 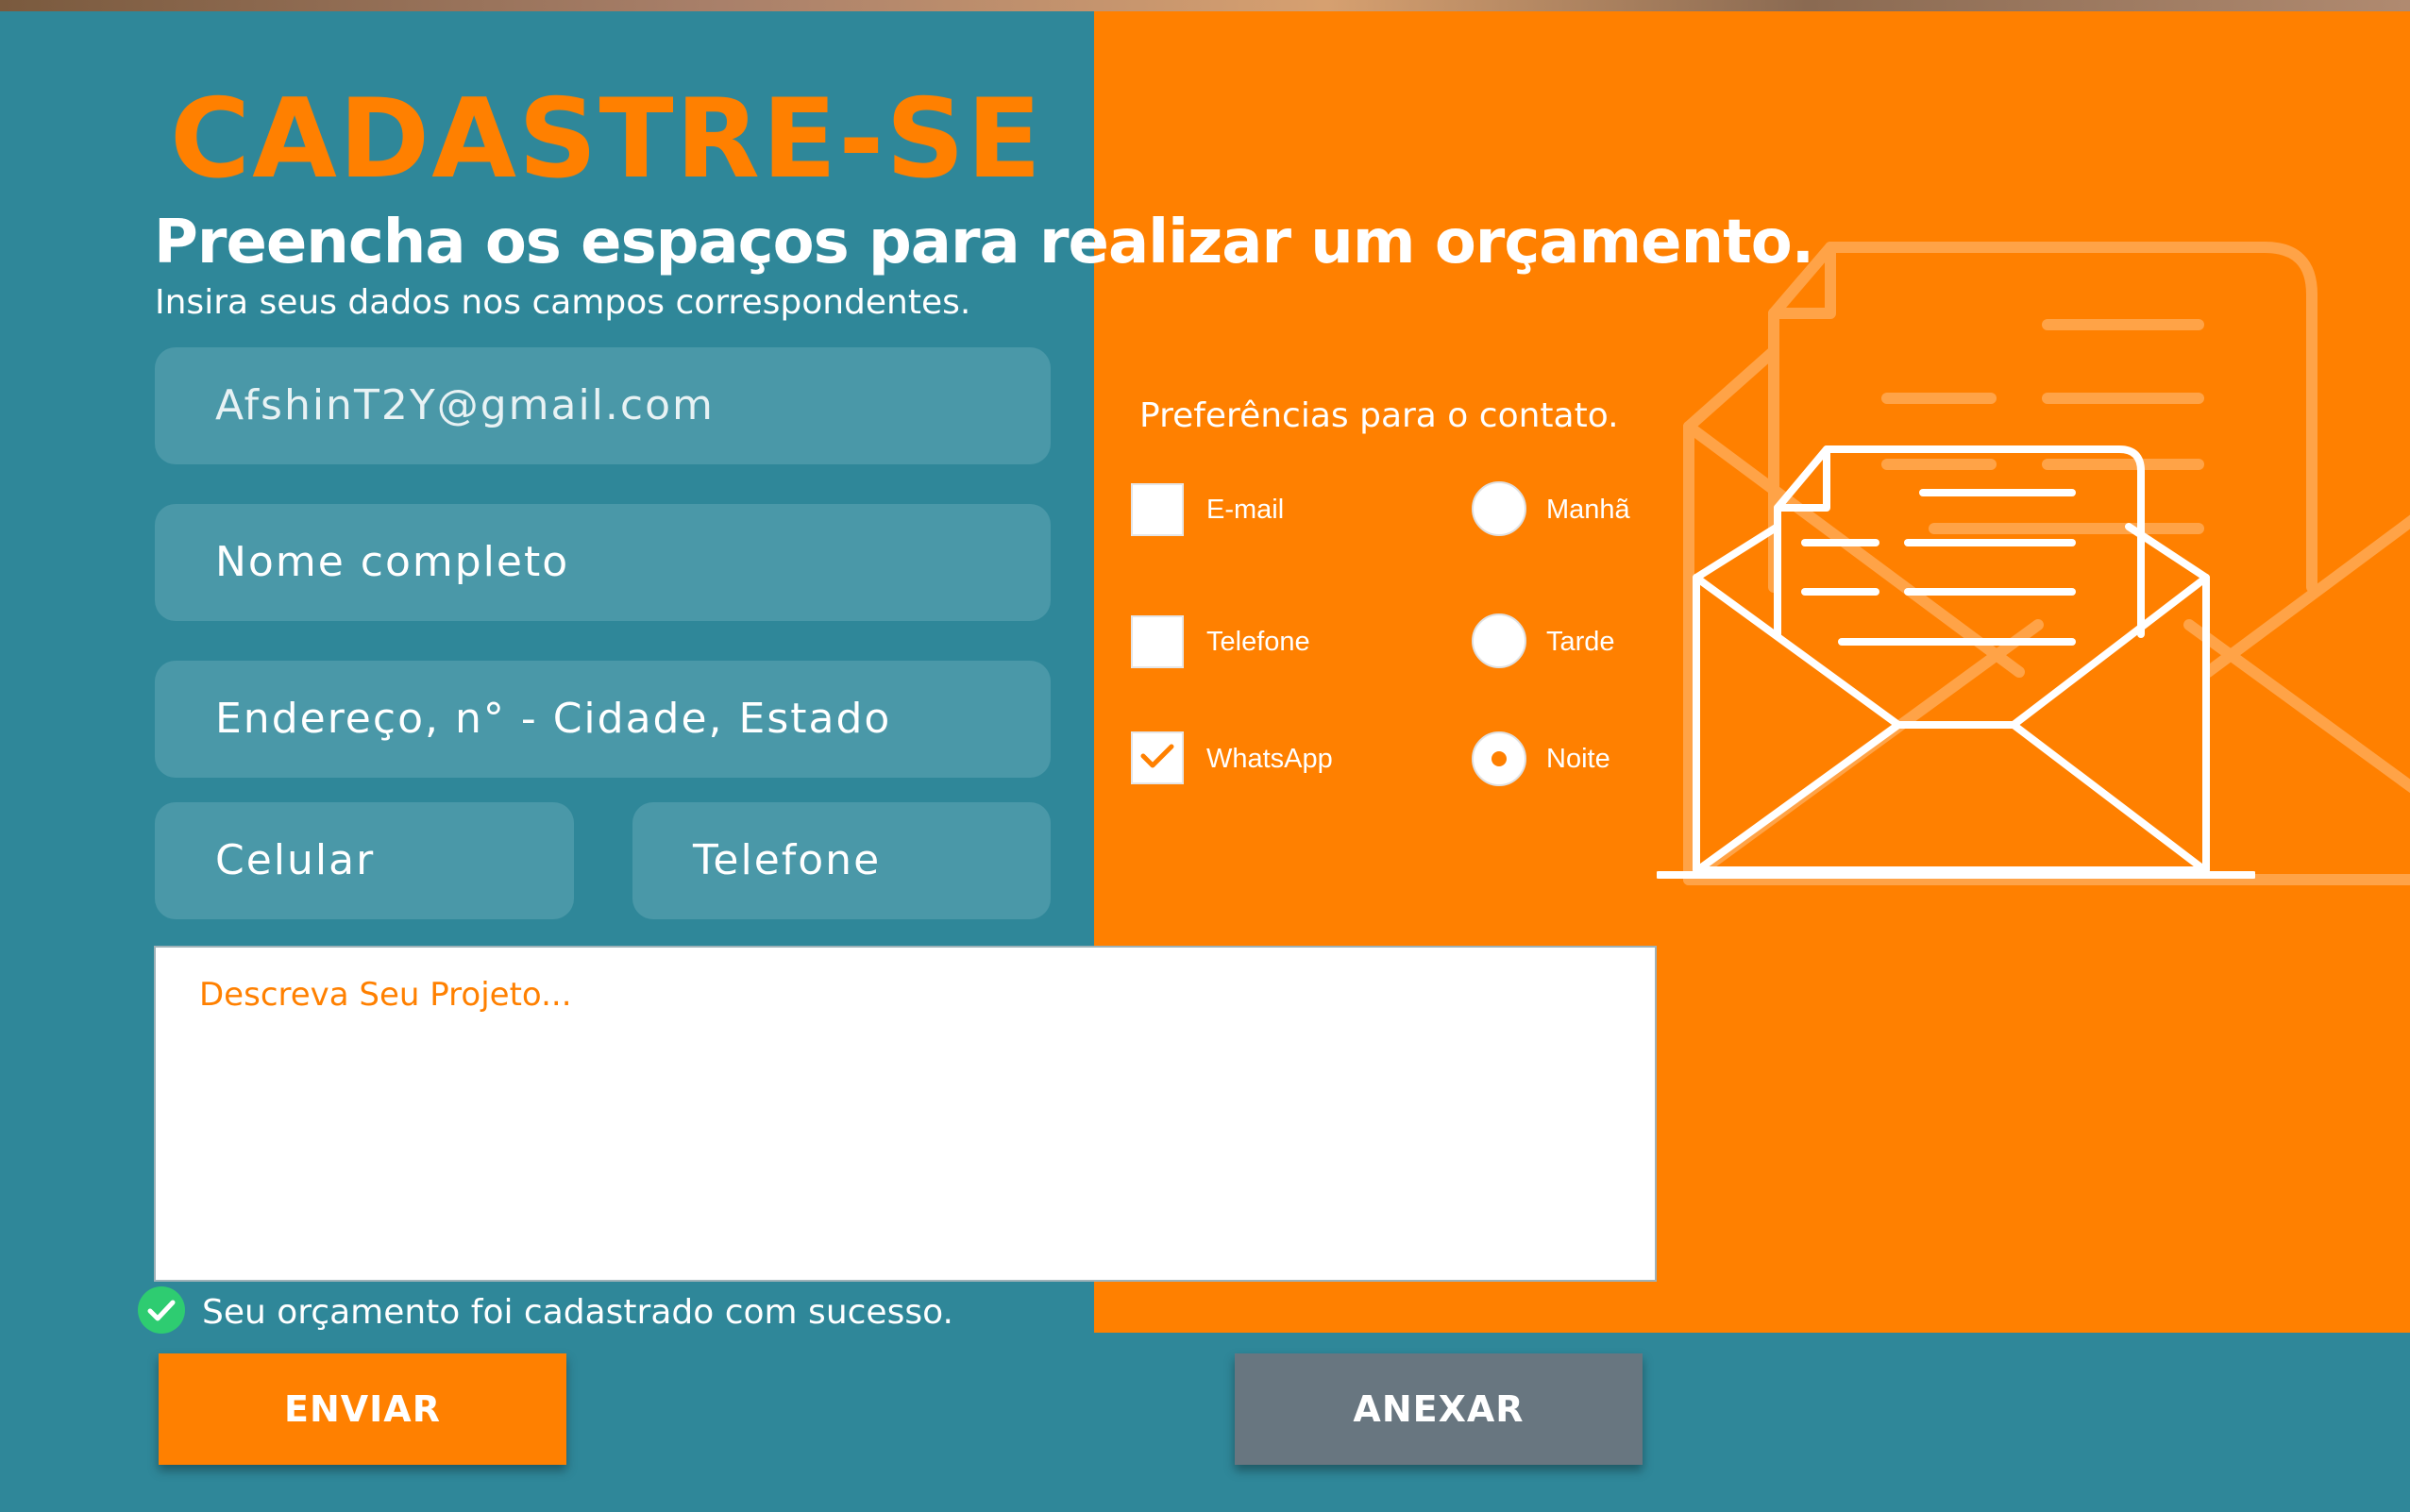 I want to click on page-title: CADASTRE-SE, so click(x=607, y=139).